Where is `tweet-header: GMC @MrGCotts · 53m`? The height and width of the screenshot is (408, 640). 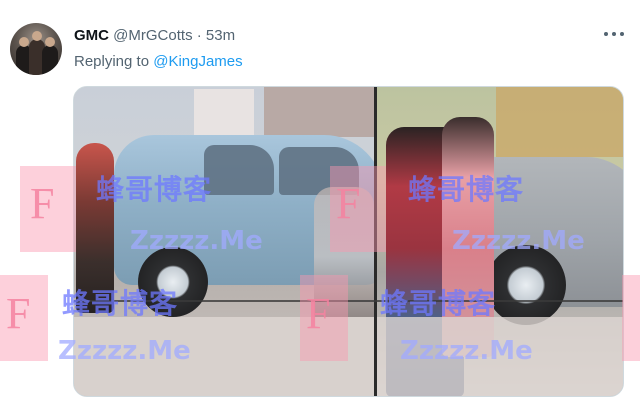
tweet-header: GMC @MrGCotts · 53m is located at coordinates (154, 36).